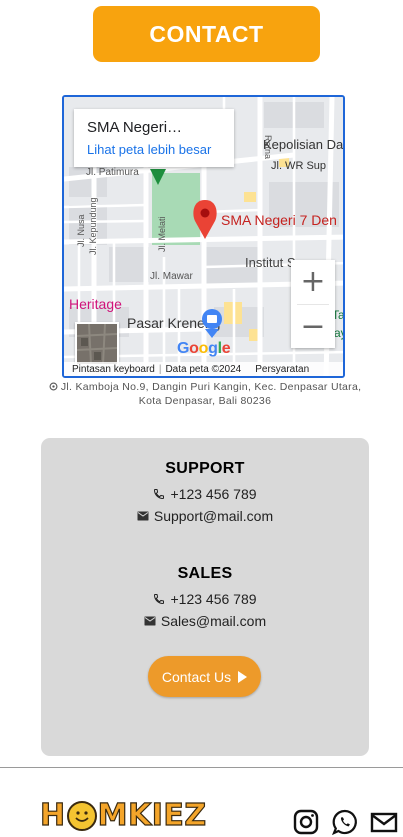 The image size is (403, 837). I want to click on view-larger-map-link: Lihat peta lebih besar, so click(160, 149).